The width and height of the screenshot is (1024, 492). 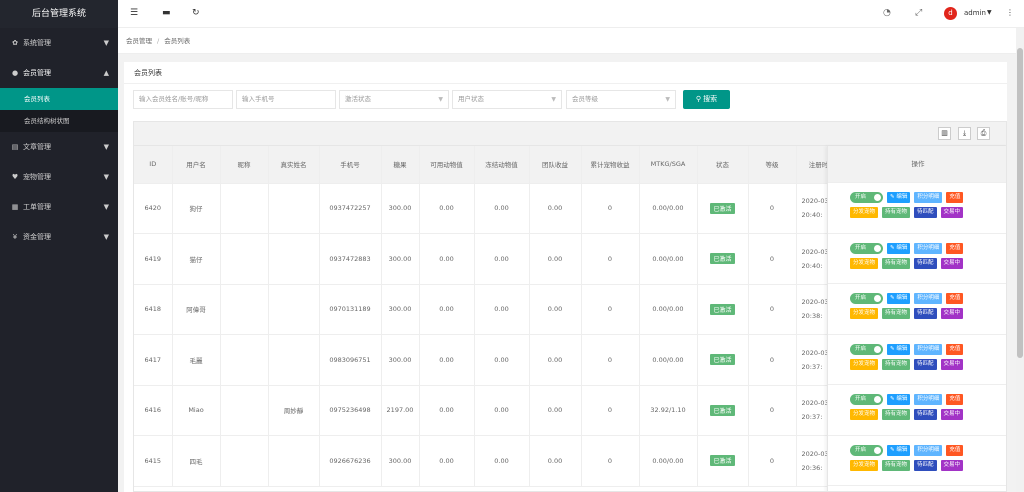 What do you see at coordinates (668, 165) in the screenshot?
I see `column-header: MTKG/SGA` at bounding box center [668, 165].